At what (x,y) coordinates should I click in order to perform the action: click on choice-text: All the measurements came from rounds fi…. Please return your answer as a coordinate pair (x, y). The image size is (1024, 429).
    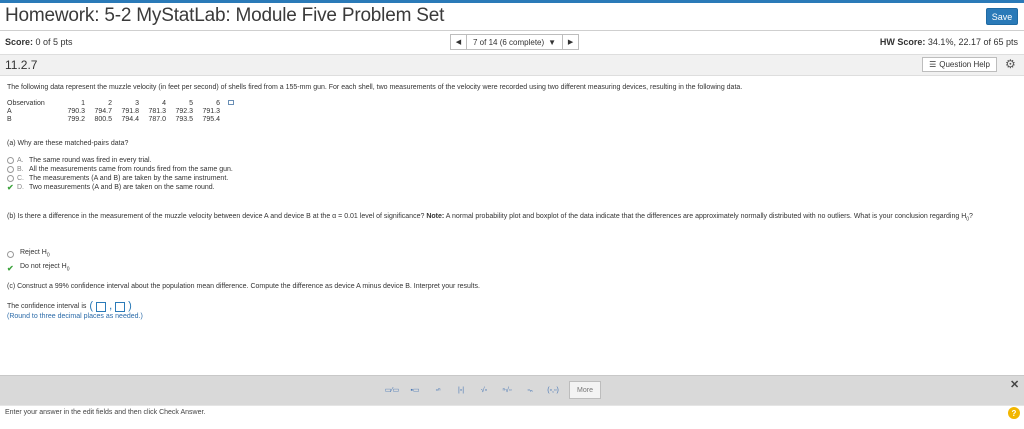
    Looking at the image, I should click on (131, 169).